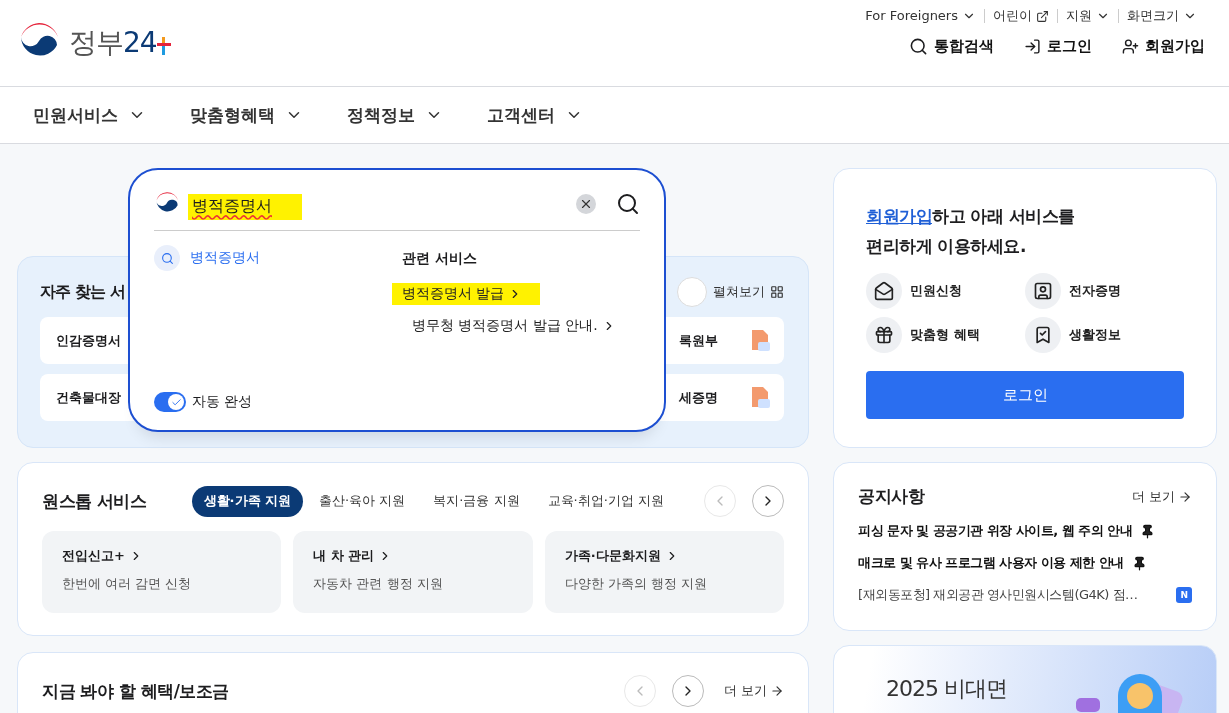 The image size is (1229, 713). What do you see at coordinates (1043, 291) in the screenshot?
I see `id-card-icon` at bounding box center [1043, 291].